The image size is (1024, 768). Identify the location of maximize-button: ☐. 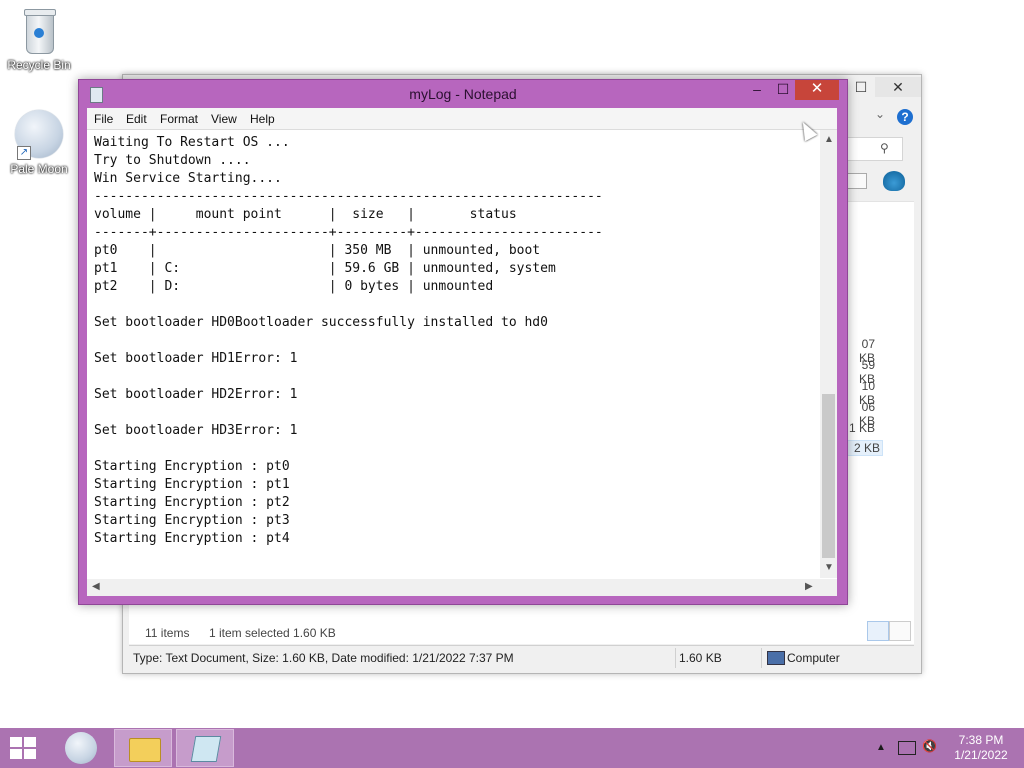
(783, 90).